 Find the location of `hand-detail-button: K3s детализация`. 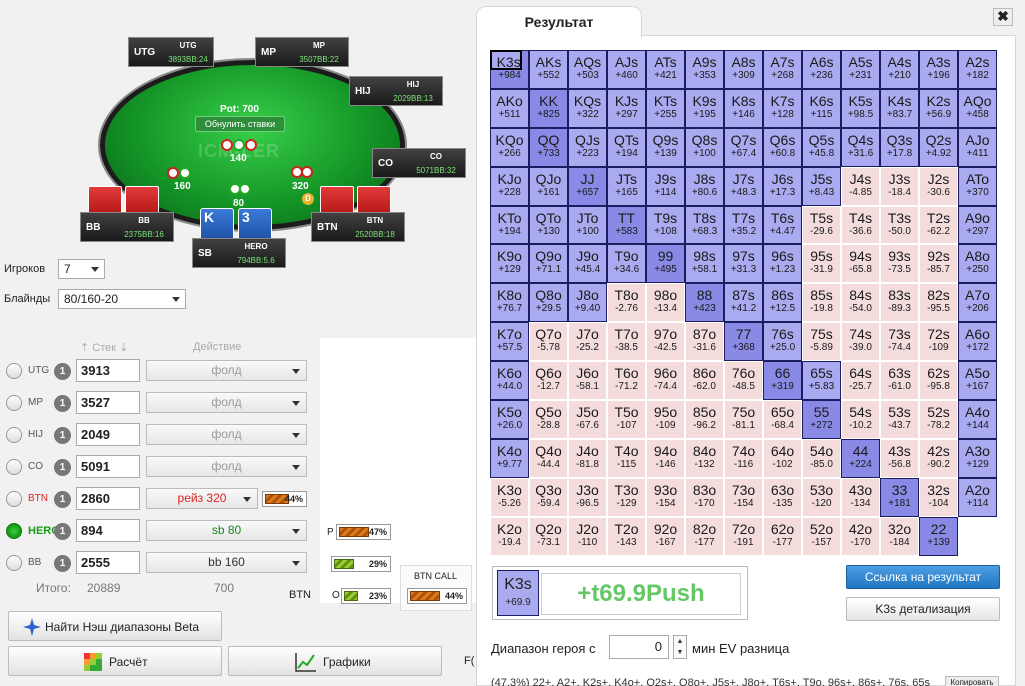

hand-detail-button: K3s детализация is located at coordinates (923, 609).